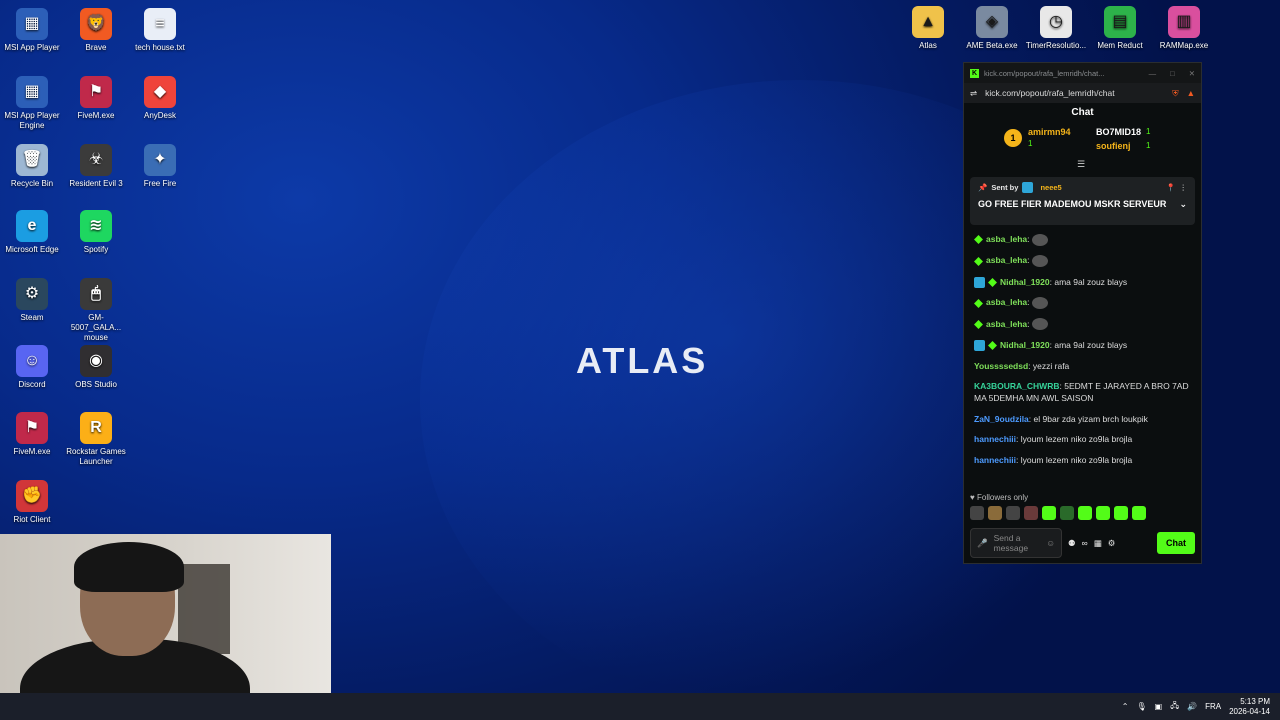  Describe the element at coordinates (928, 26) in the screenshot. I see `desktop-icon: ▲ Atlas` at that location.